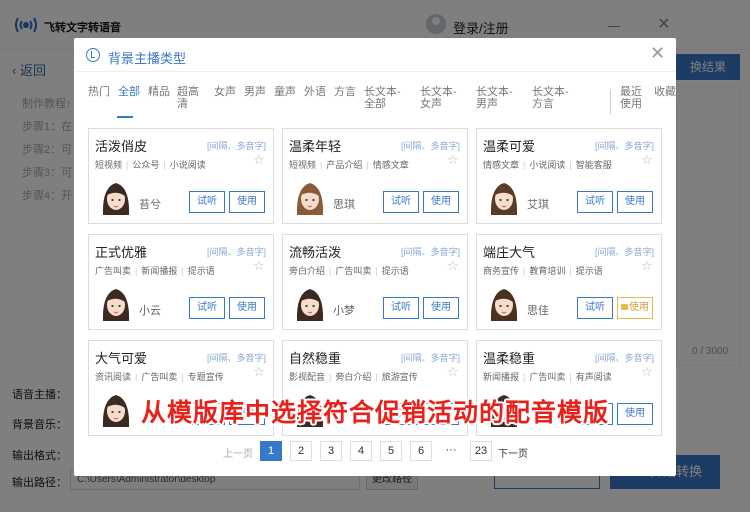  Describe the element at coordinates (375, 176) in the screenshot. I see `voice-card: 温柔年轻 [间隔、多音字] ☆ 短视频 | 产品介绍 | 情感文章 思琪 试听 使用` at that location.